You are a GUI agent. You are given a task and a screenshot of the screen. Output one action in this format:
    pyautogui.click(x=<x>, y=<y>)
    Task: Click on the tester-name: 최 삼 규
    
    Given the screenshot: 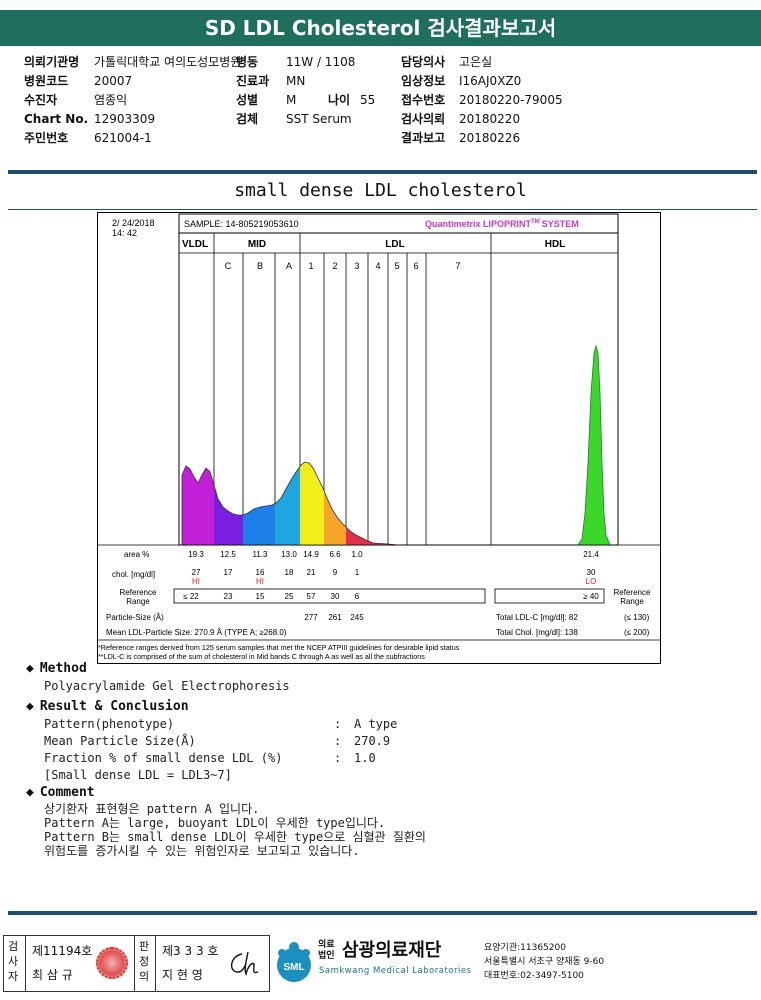 What is the action you would take?
    pyautogui.click(x=52, y=975)
    